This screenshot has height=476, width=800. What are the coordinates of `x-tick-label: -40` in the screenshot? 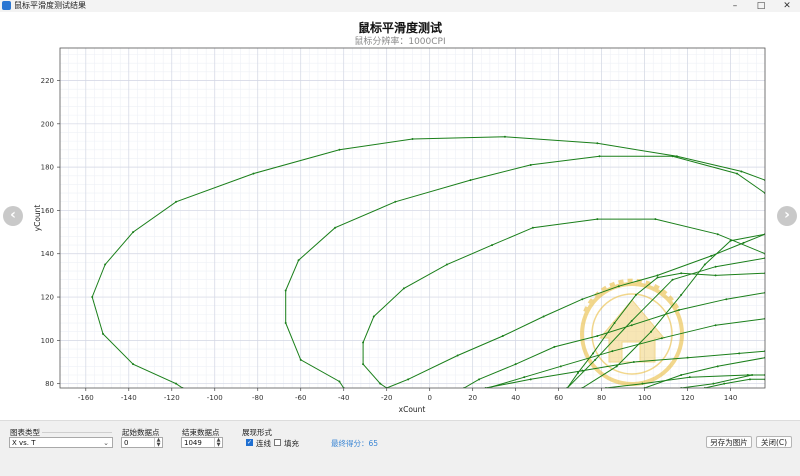 It's located at (343, 398).